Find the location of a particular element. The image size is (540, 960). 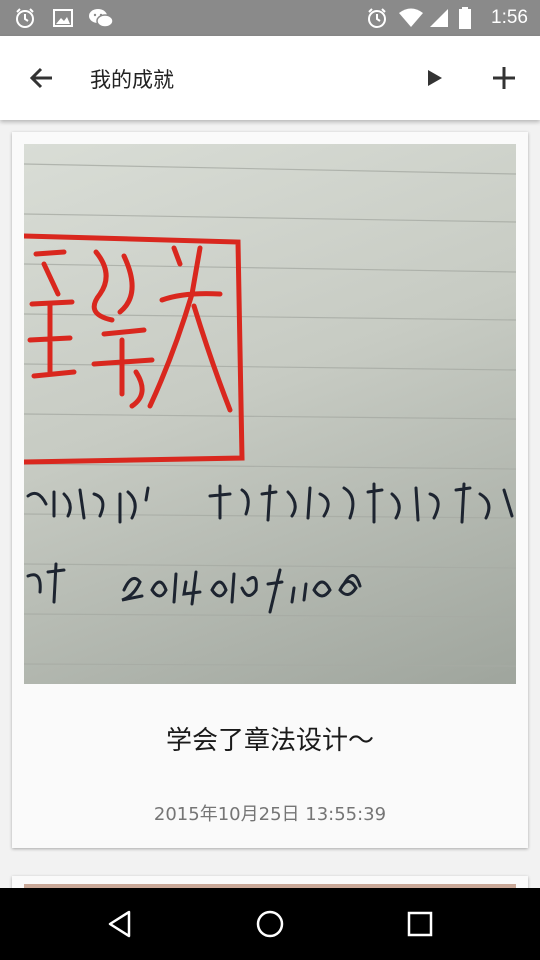

plus-icon is located at coordinates (504, 78).